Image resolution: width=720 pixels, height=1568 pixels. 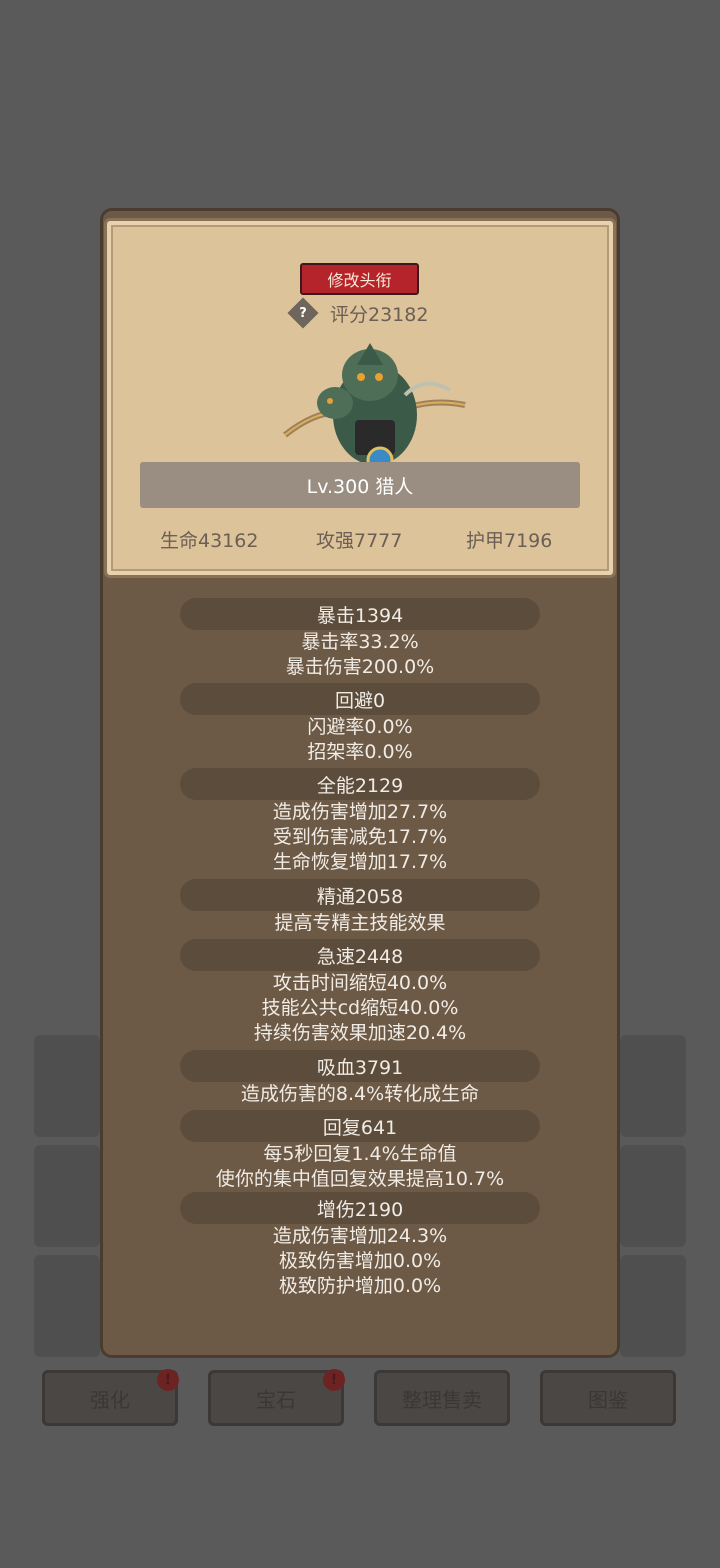 What do you see at coordinates (360, 1094) in the screenshot?
I see `stat-line: 造成伤害的8.4%转化成生命` at bounding box center [360, 1094].